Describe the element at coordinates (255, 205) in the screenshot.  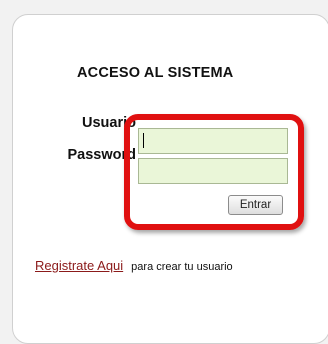
I see `login-submit-button: Entrar` at that location.